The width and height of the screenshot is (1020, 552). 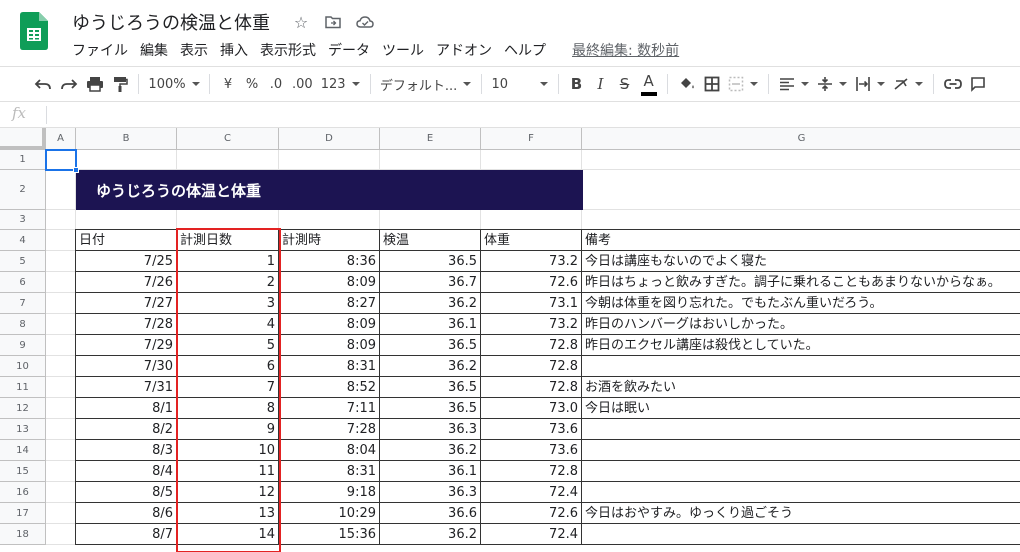 I want to click on row-header-15: 15, so click(x=23, y=471).